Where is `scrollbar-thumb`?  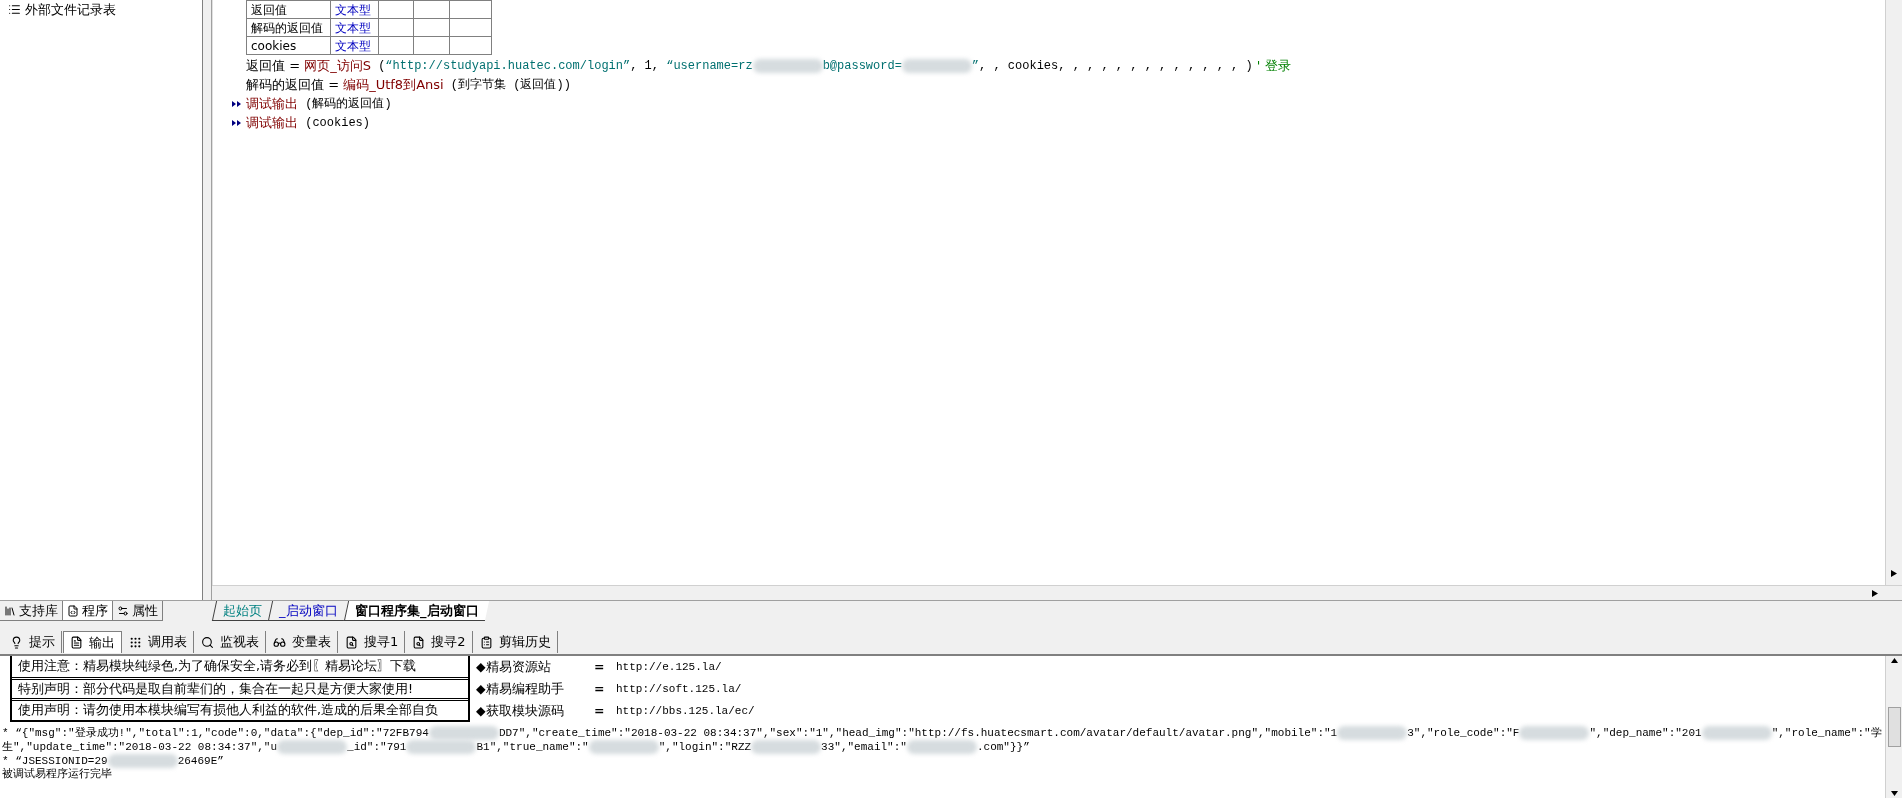
scrollbar-thumb is located at coordinates (1894, 727).